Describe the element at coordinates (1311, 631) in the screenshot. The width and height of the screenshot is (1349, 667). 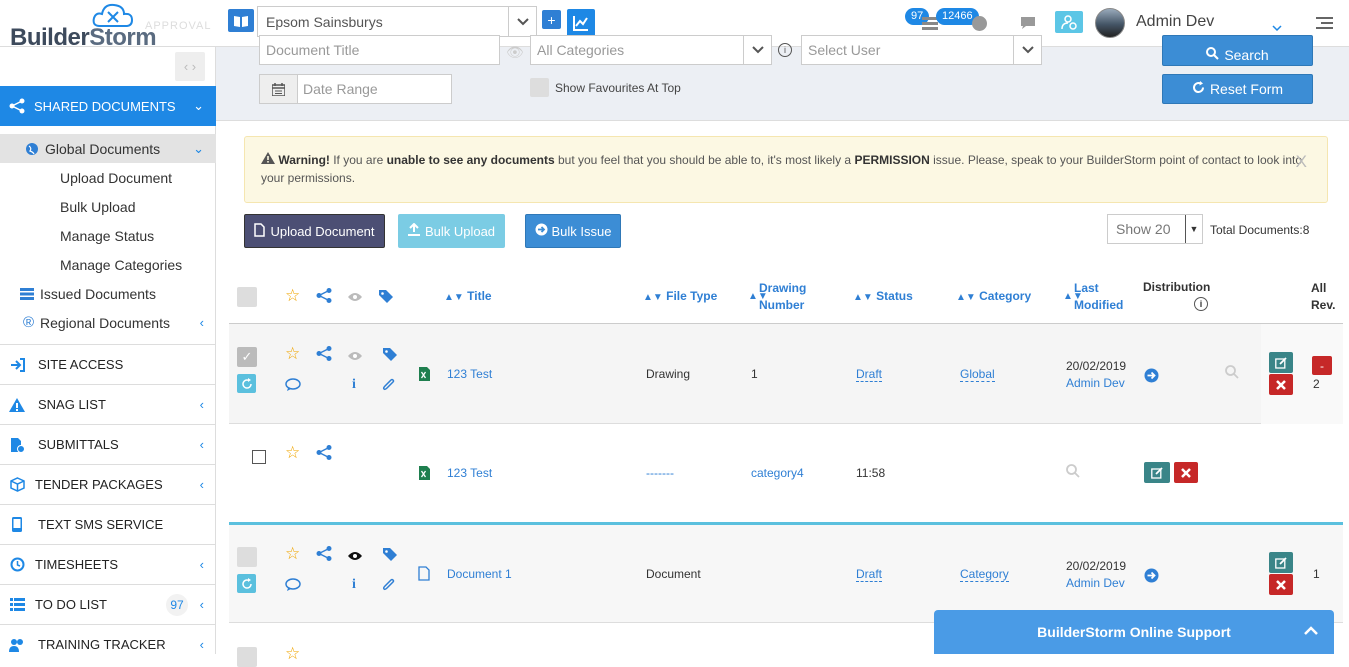
I see `chevron-up-icon` at that location.